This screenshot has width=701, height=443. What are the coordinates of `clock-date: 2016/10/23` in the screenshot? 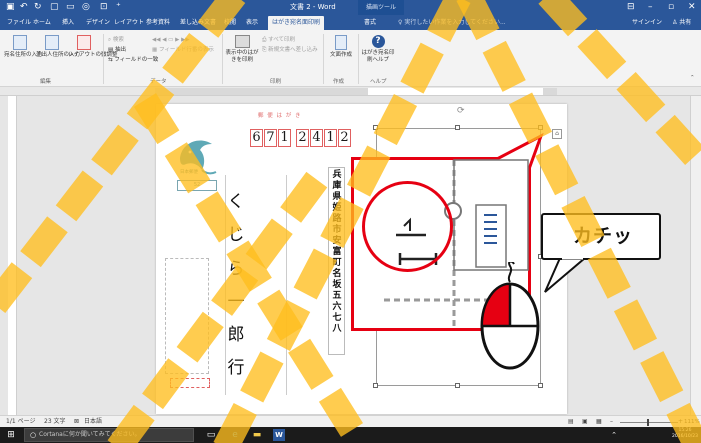 It's located at (685, 436).